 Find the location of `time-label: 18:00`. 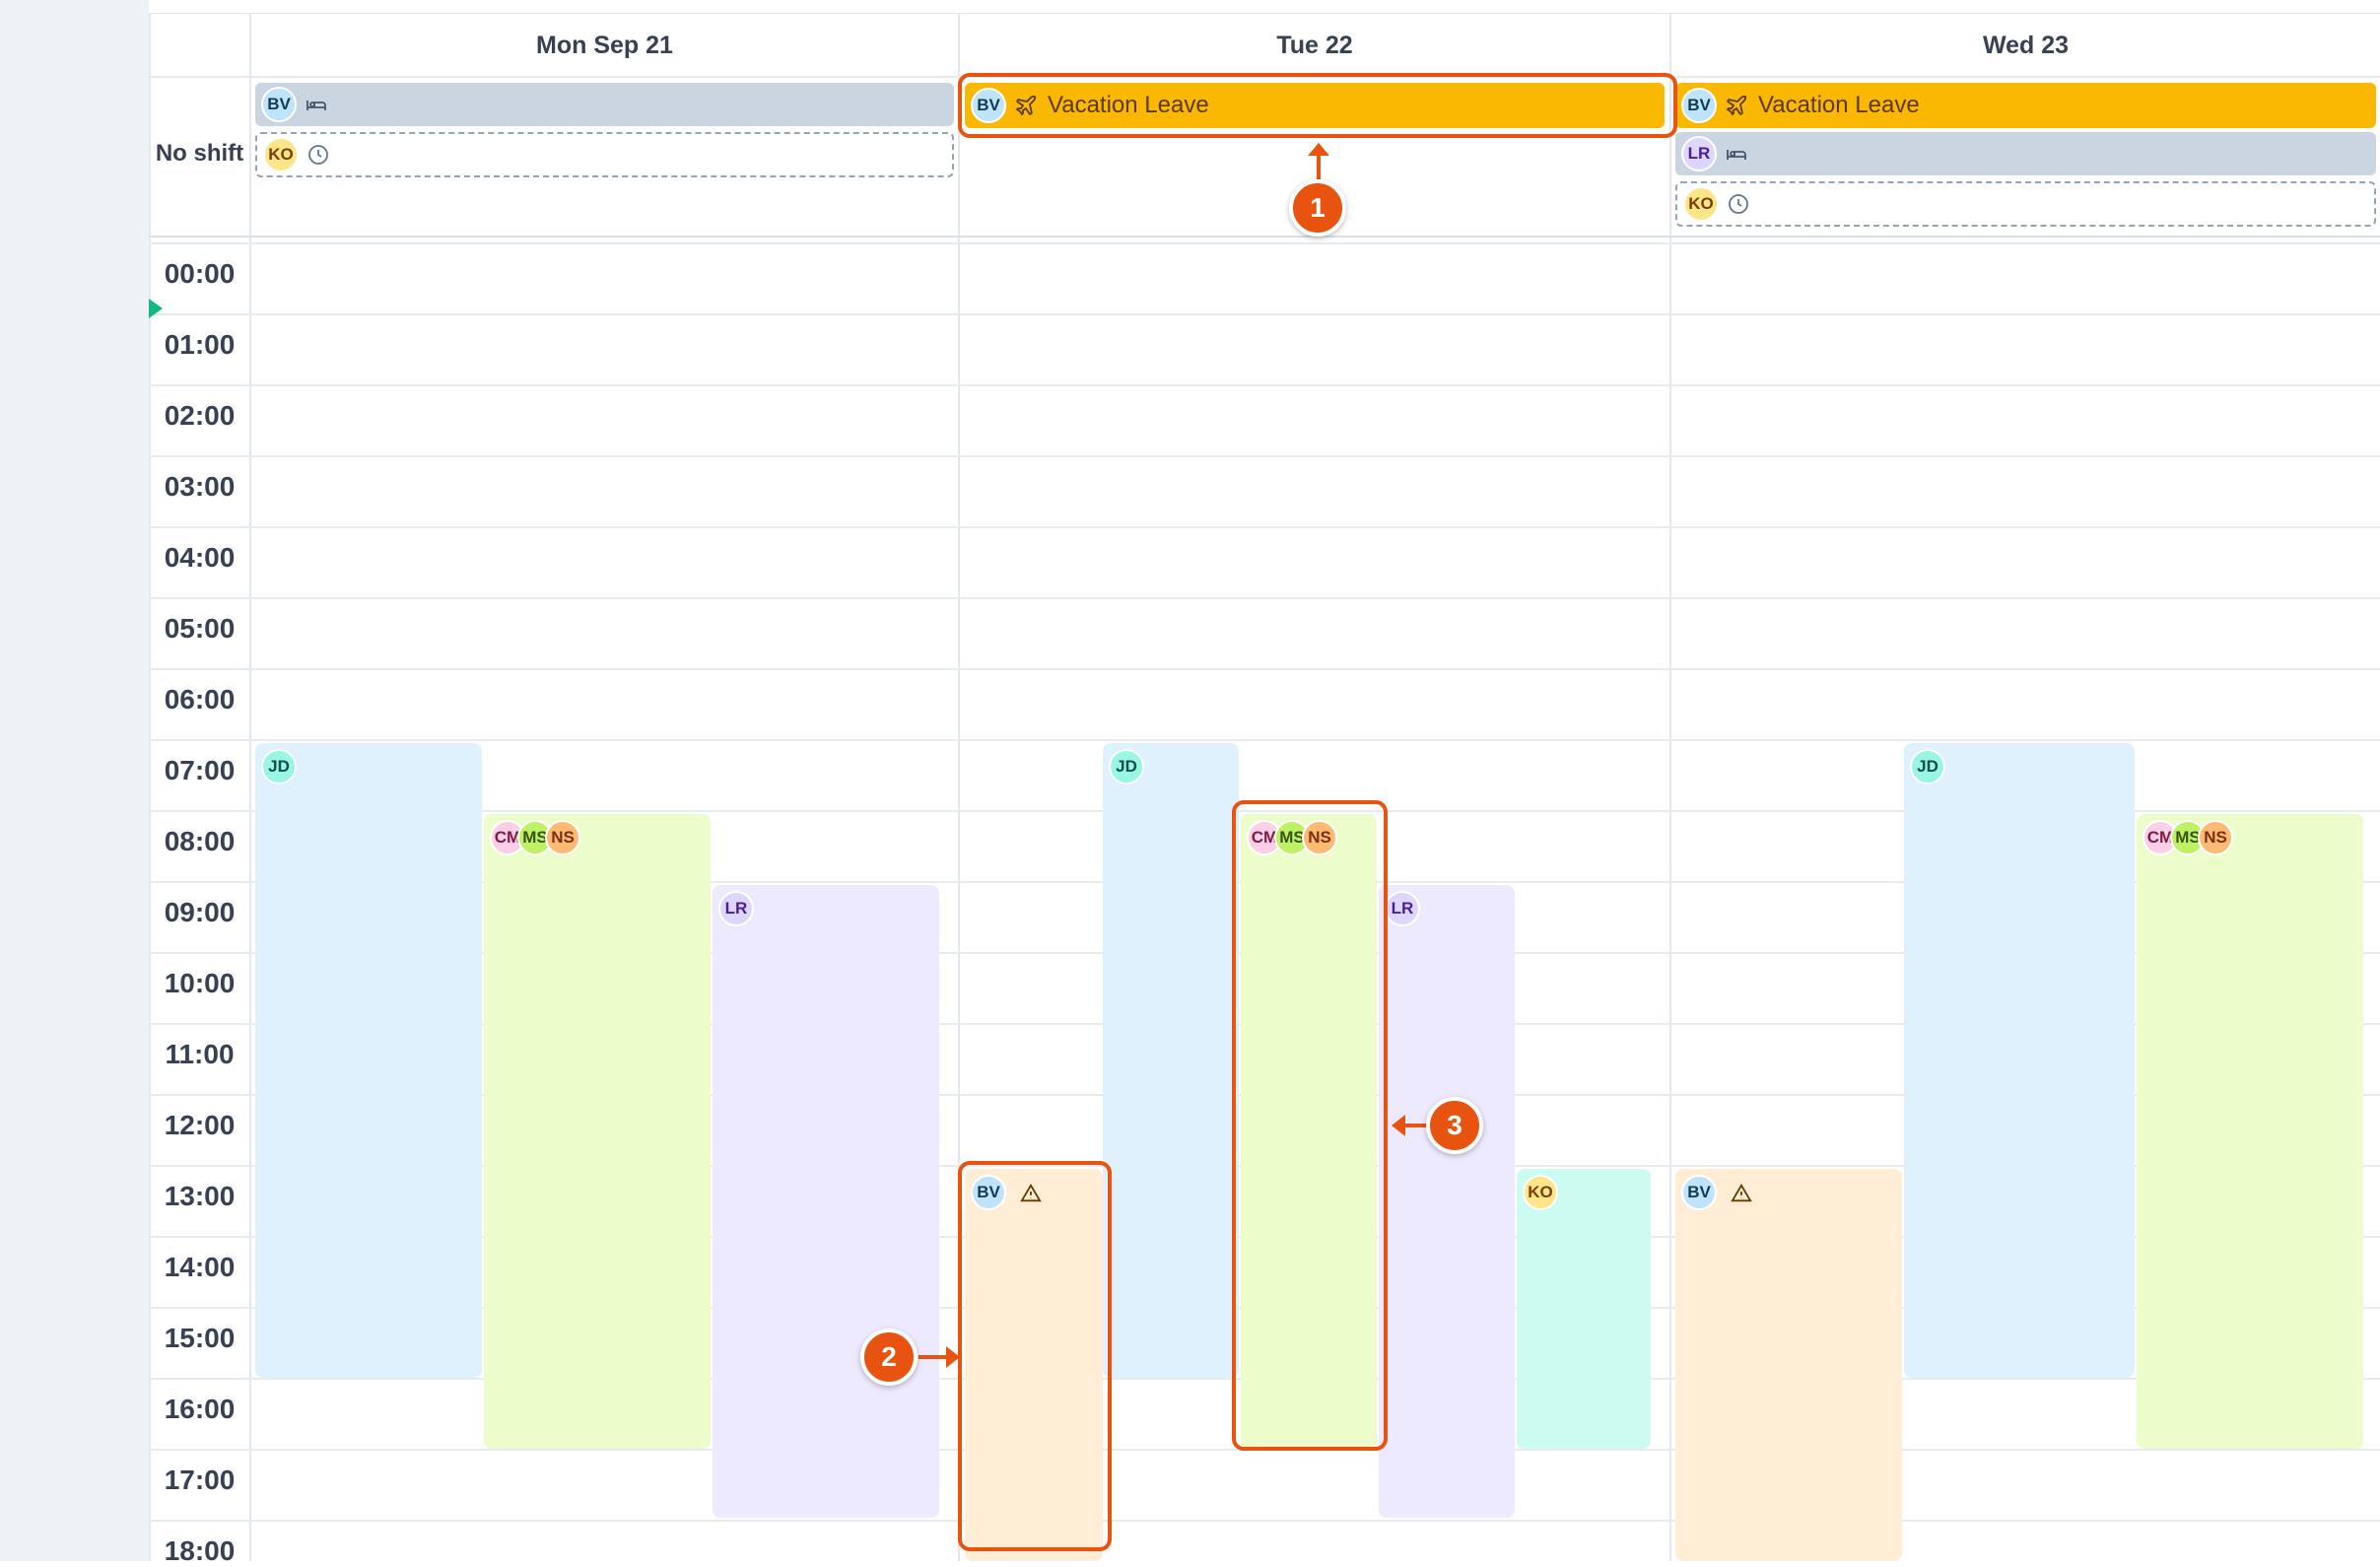

time-label: 18:00 is located at coordinates (200, 1550).